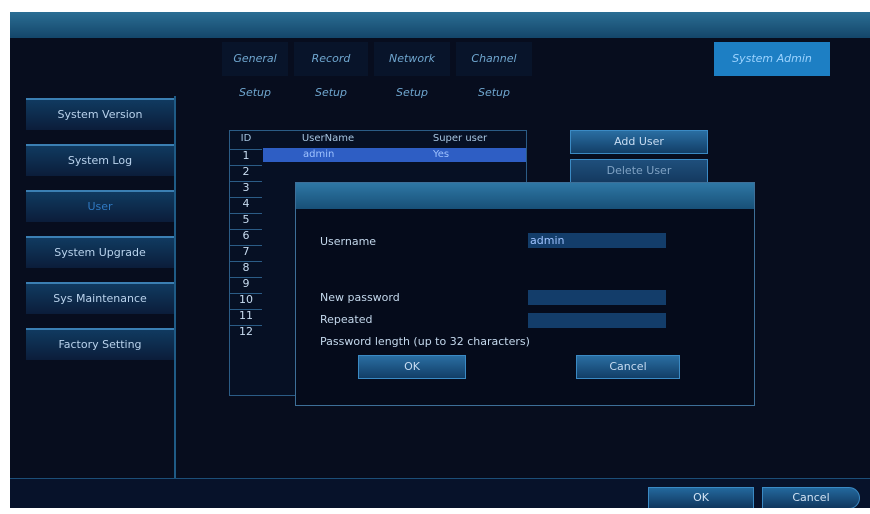  Describe the element at coordinates (639, 142) in the screenshot. I see `add-user-button: Add User` at that location.